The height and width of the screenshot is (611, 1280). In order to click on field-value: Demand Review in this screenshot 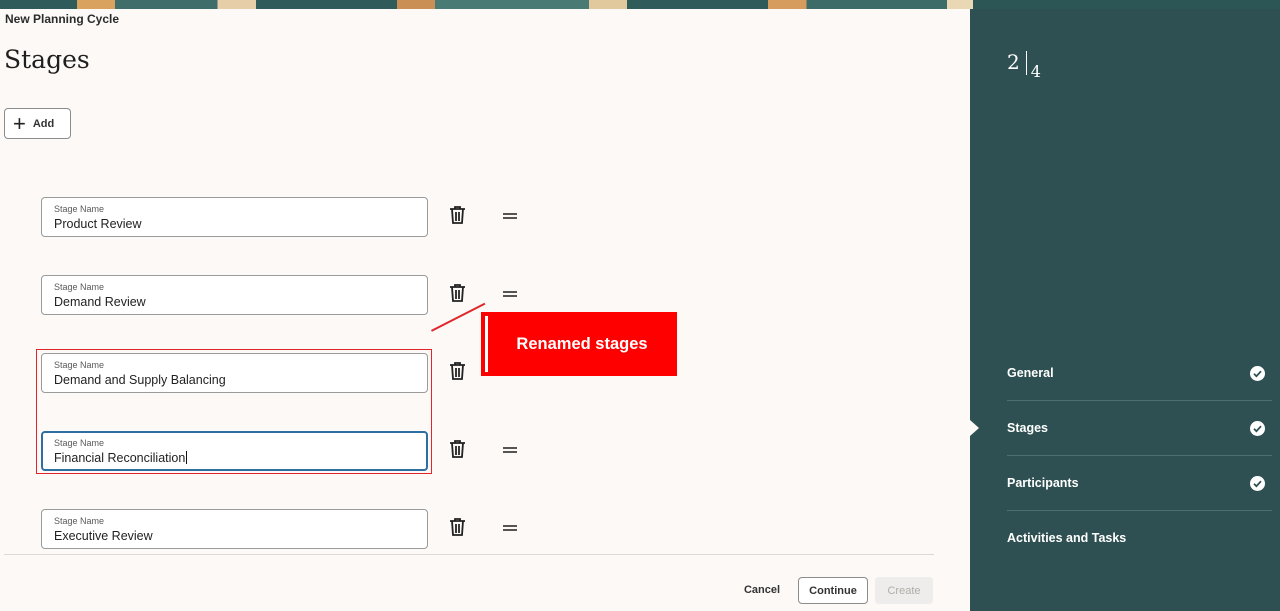, I will do `click(100, 302)`.